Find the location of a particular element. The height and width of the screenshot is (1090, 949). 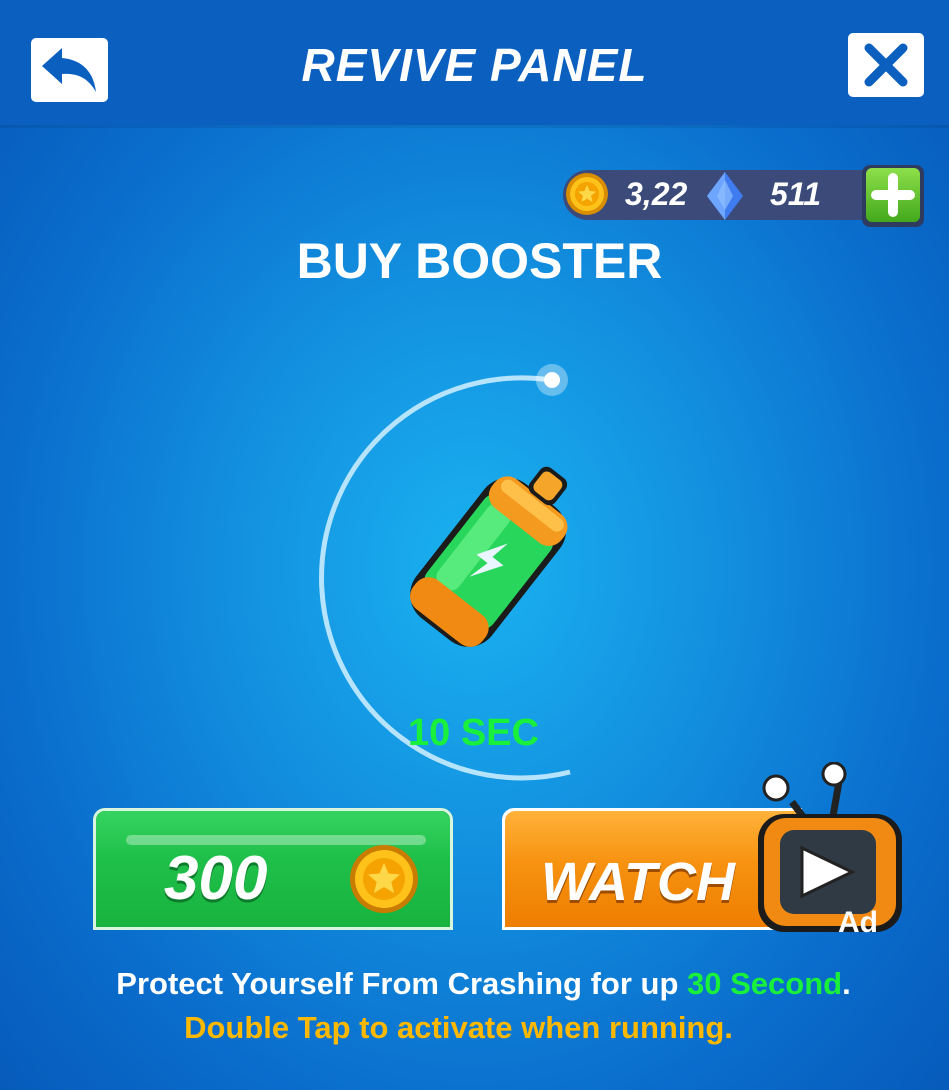

description-period: . is located at coordinates (846, 983).